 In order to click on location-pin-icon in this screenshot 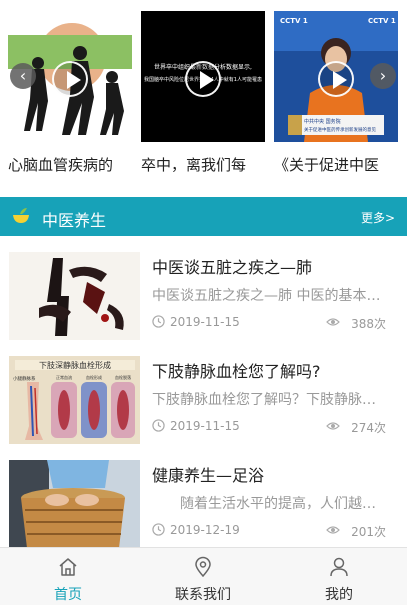, I will do `click(203, 567)`.